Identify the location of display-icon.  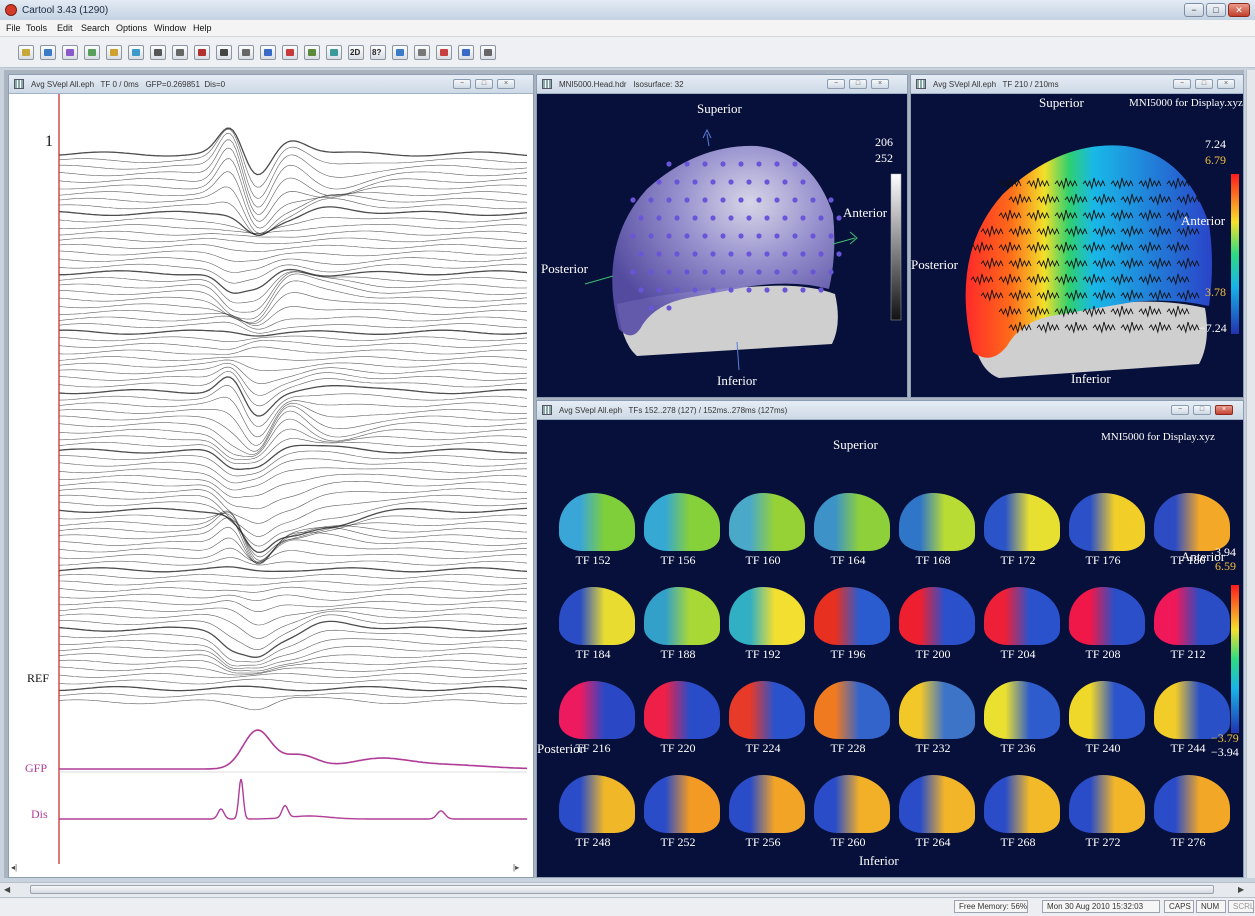
(466, 52).